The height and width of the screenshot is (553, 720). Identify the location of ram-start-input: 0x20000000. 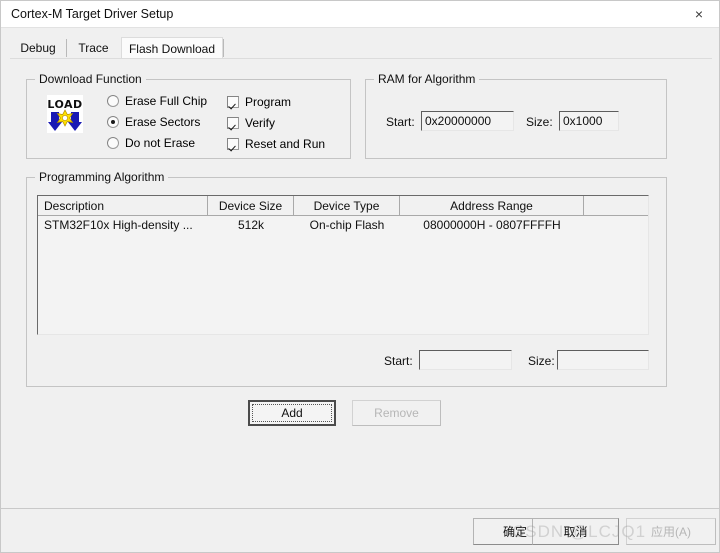
(467, 121).